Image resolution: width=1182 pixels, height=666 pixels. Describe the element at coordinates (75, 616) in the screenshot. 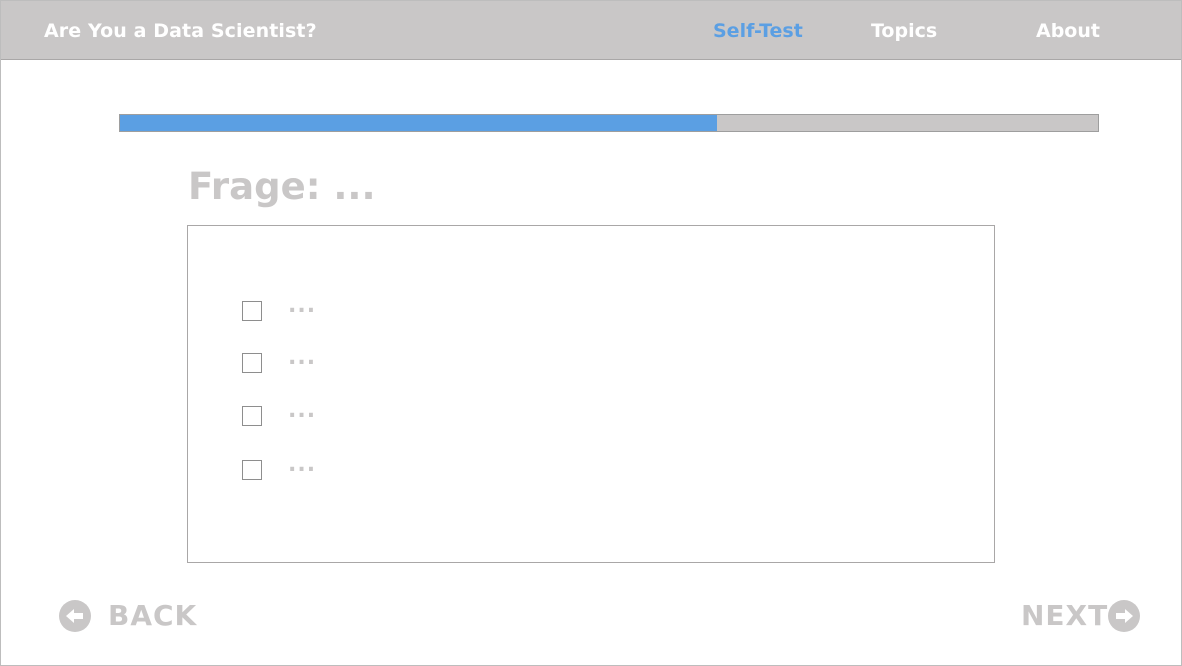

I see `arrow-left-circle-icon` at that location.